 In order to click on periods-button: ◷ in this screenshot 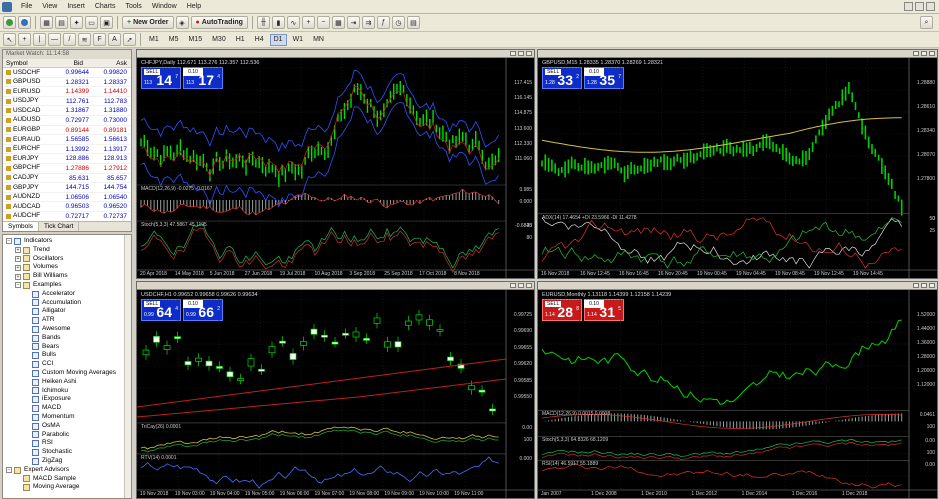, I will do `click(398, 22)`.